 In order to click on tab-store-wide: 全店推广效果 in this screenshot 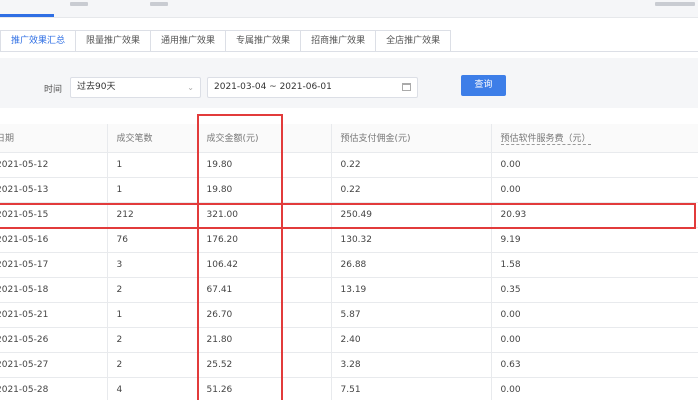, I will do `click(414, 41)`.